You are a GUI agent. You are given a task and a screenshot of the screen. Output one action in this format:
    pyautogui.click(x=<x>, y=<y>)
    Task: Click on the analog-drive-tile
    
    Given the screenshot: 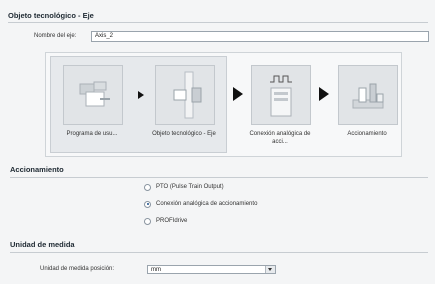 What is the action you would take?
    pyautogui.click(x=281, y=95)
    